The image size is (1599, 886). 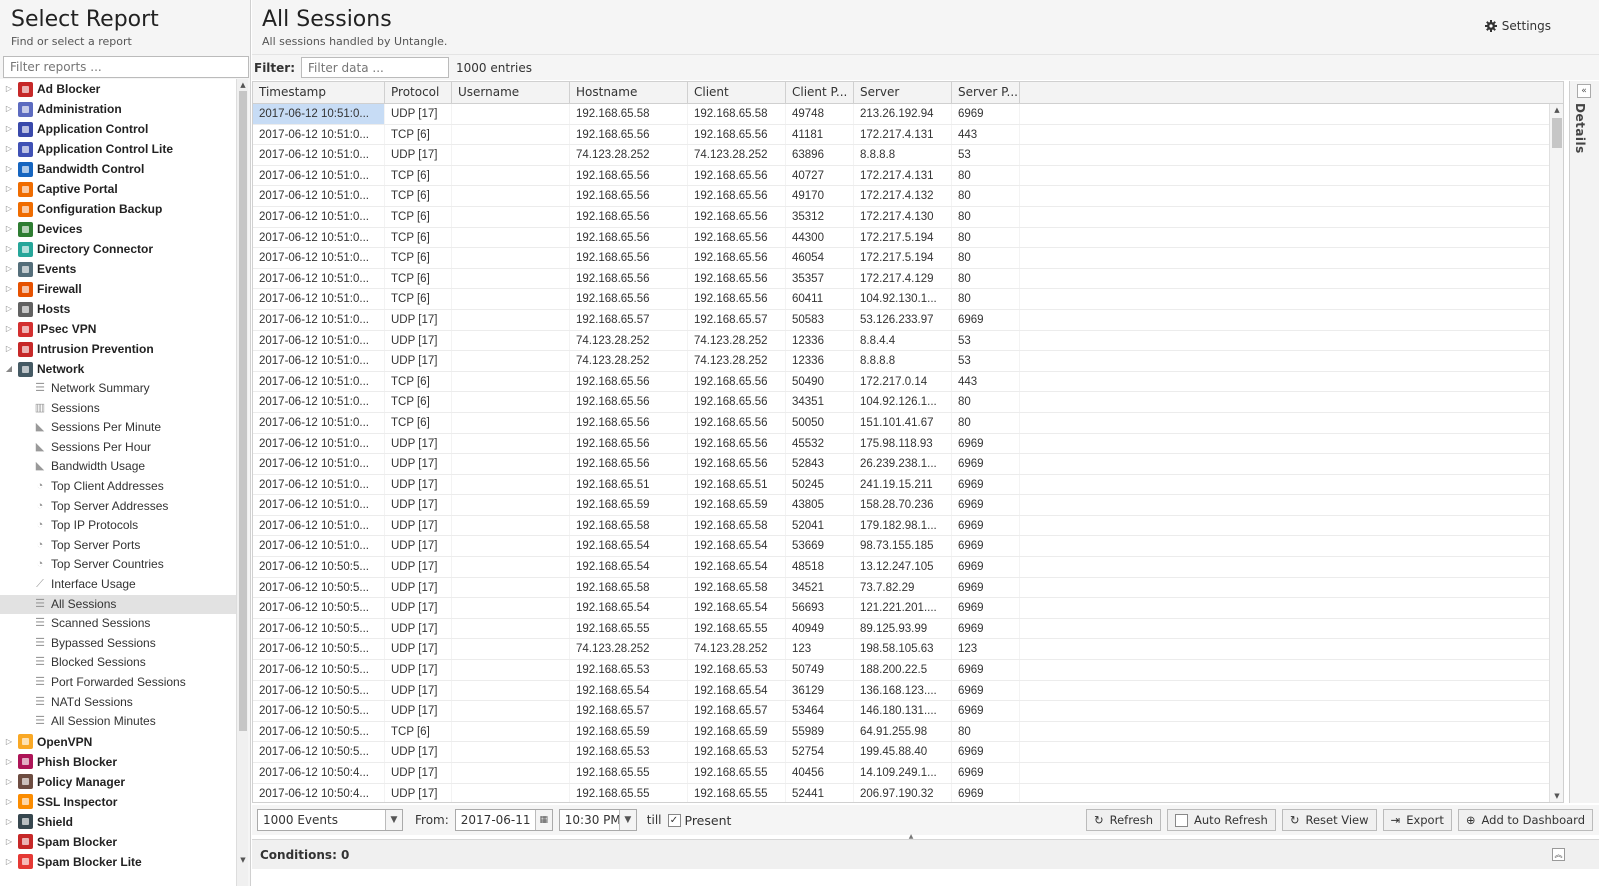 I want to click on report-item-top-client-addresses: ◔ Top Client Addresses, so click(x=118, y=487).